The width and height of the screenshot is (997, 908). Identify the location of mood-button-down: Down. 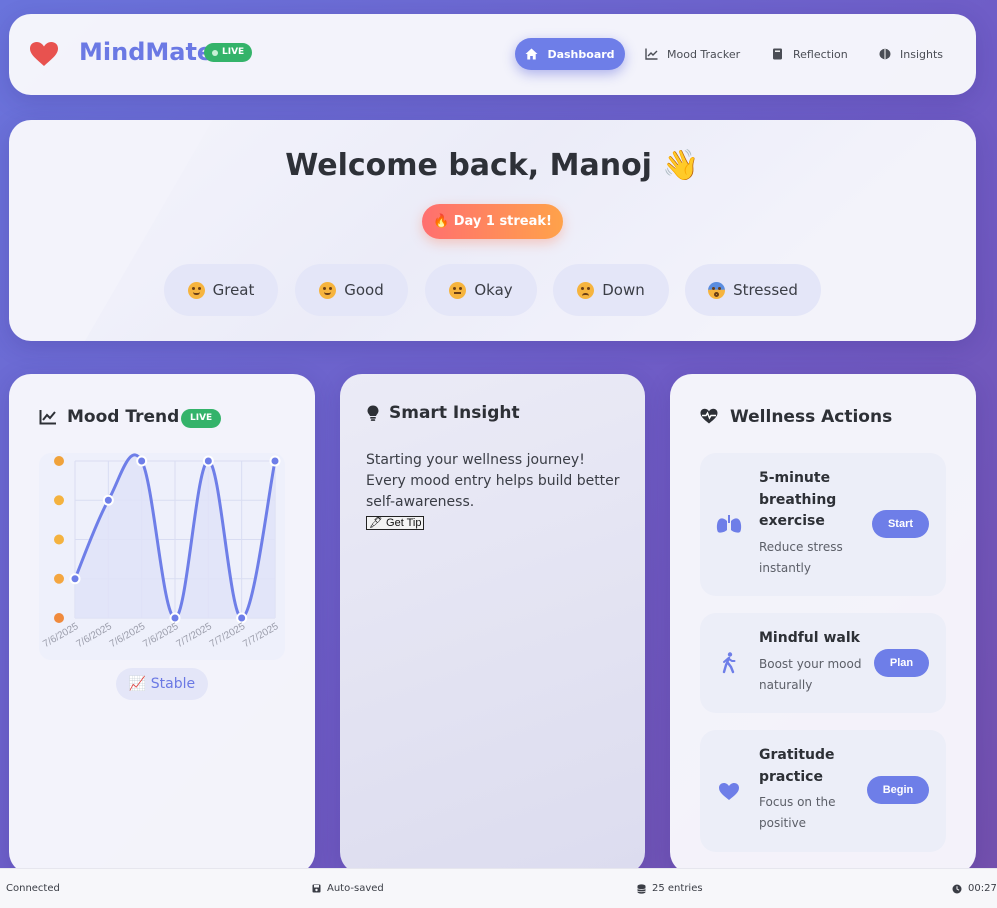
(611, 290).